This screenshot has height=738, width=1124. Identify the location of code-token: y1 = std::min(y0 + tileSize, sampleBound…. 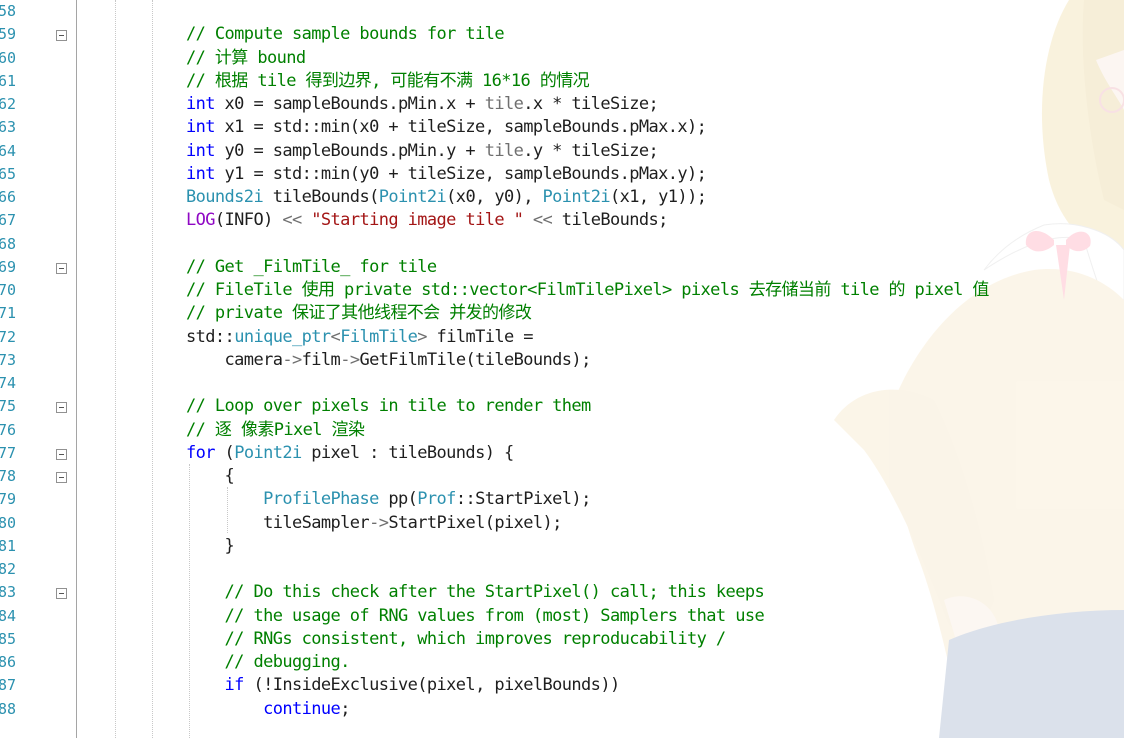
(460, 173).